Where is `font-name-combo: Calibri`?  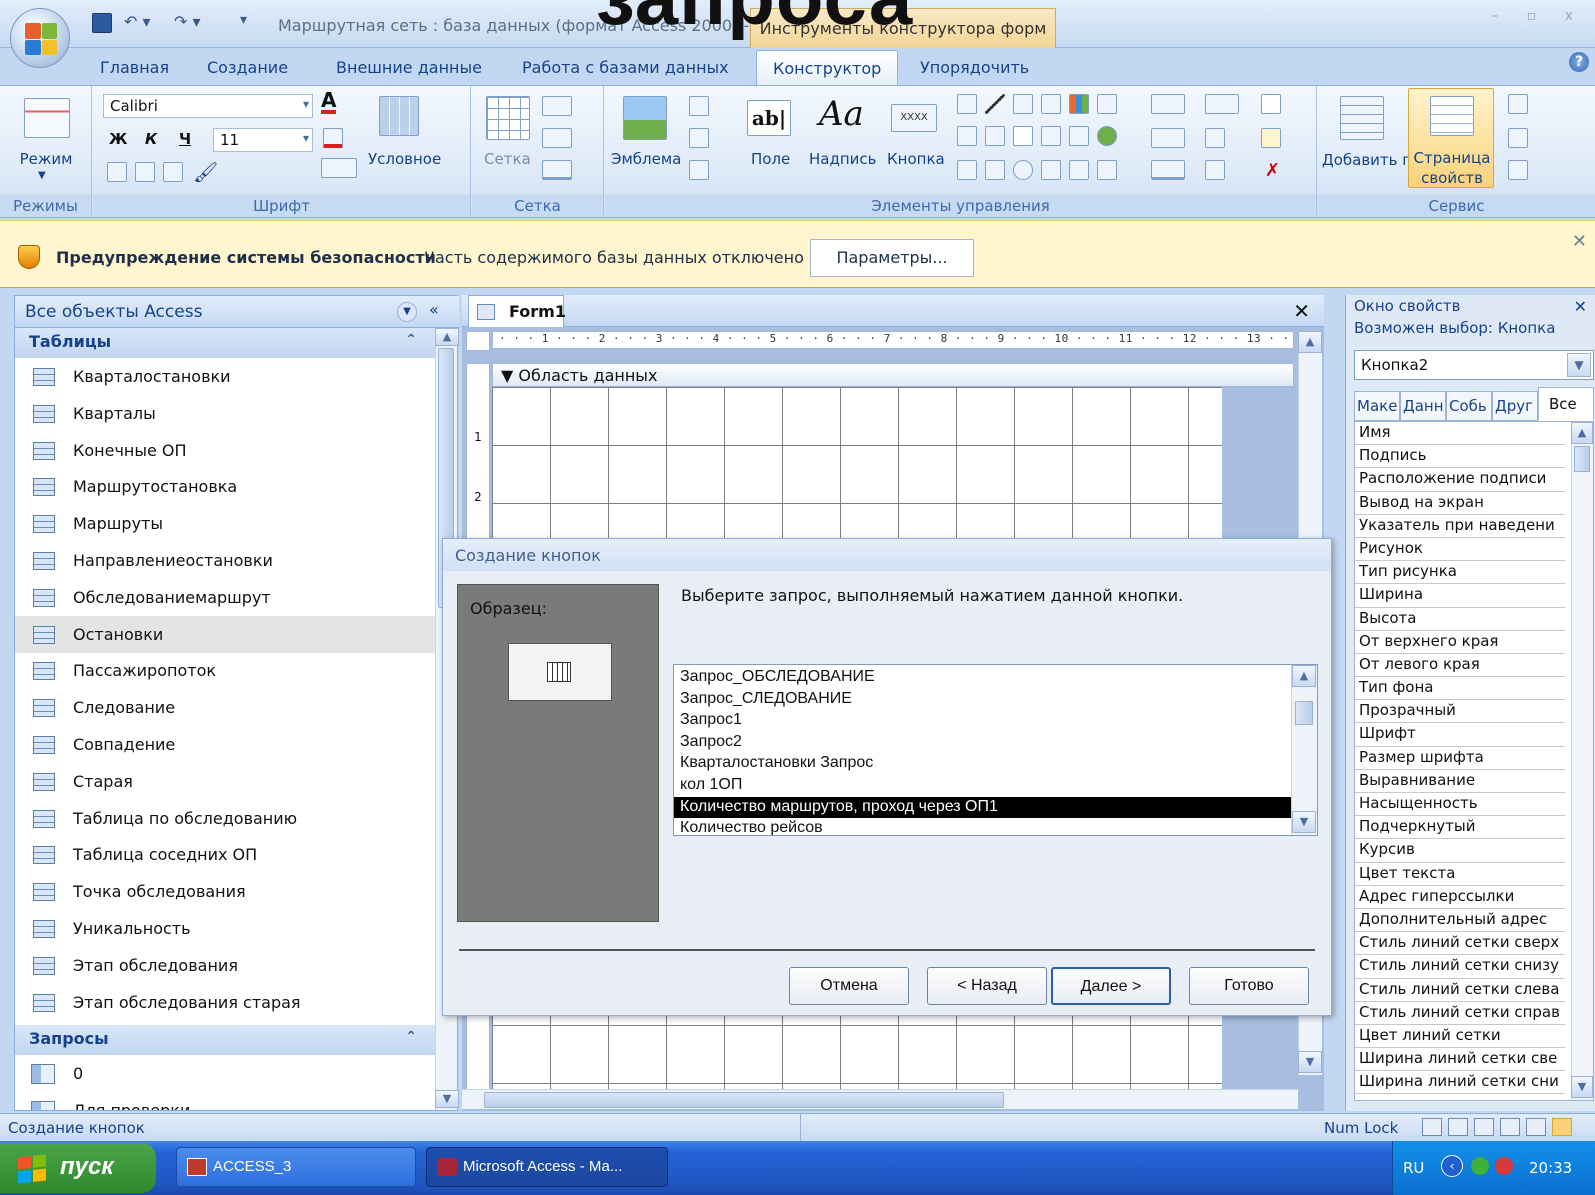
font-name-combo: Calibri is located at coordinates (208, 106).